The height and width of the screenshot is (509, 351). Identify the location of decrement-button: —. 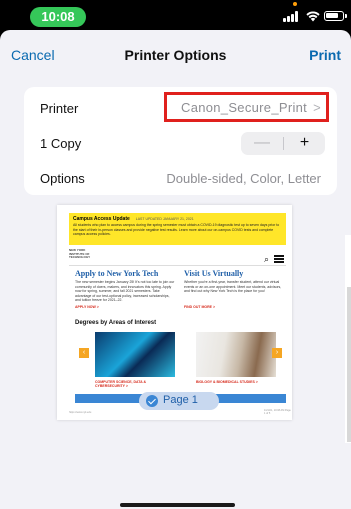
(262, 143).